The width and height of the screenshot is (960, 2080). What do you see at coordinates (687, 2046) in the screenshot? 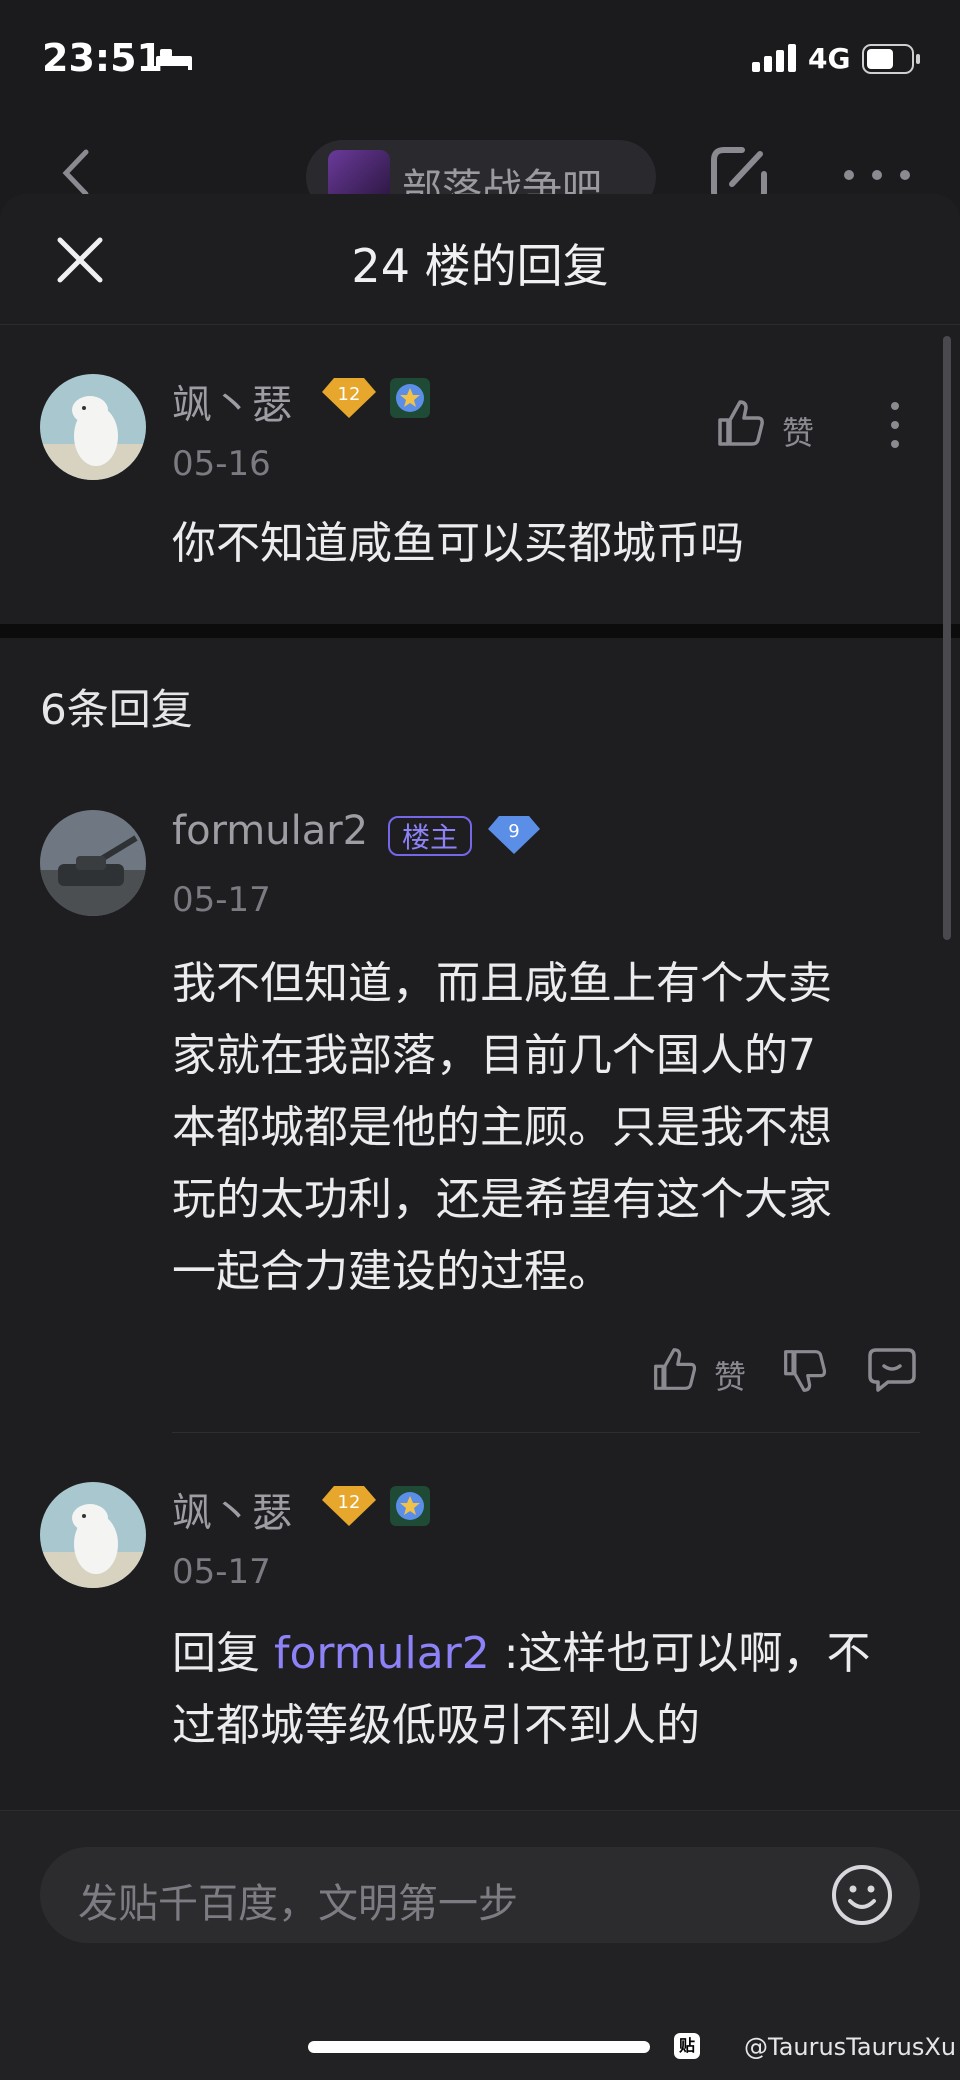
I see `tieba-logo-icon: 贴` at bounding box center [687, 2046].